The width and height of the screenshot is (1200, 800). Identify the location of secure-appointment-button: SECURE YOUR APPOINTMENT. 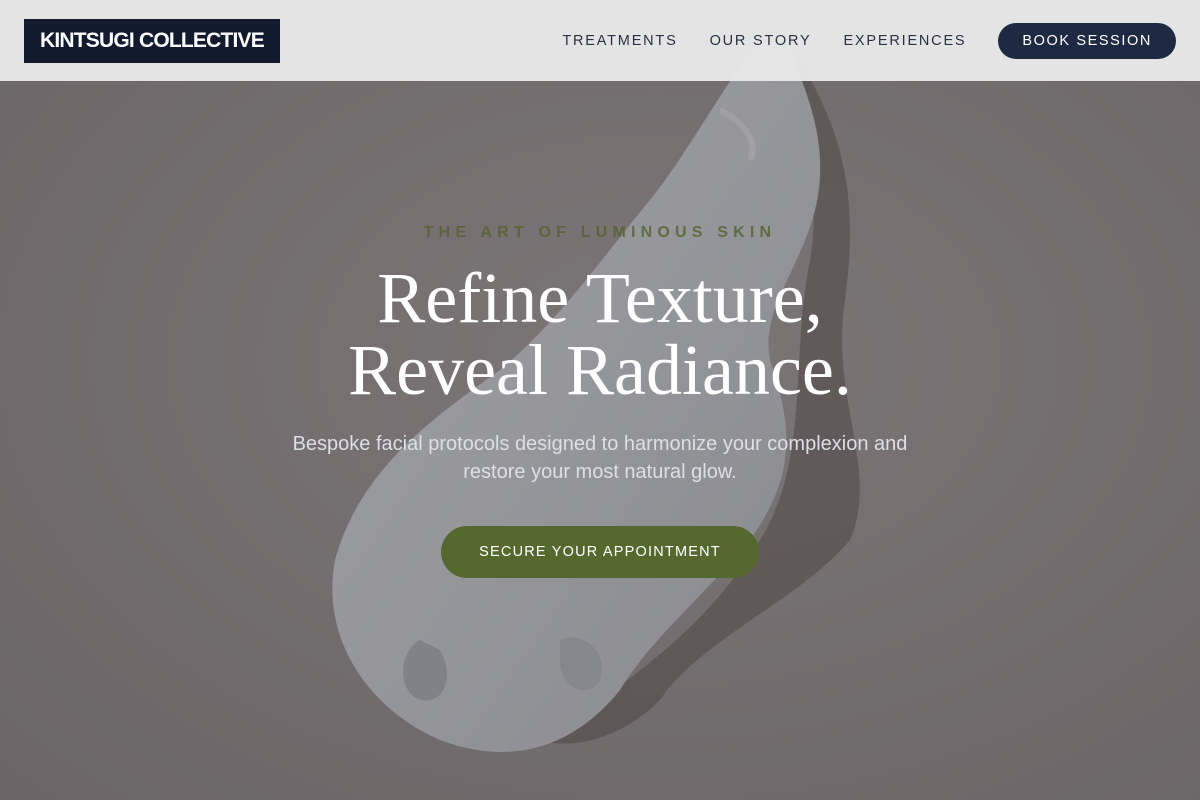
(600, 552).